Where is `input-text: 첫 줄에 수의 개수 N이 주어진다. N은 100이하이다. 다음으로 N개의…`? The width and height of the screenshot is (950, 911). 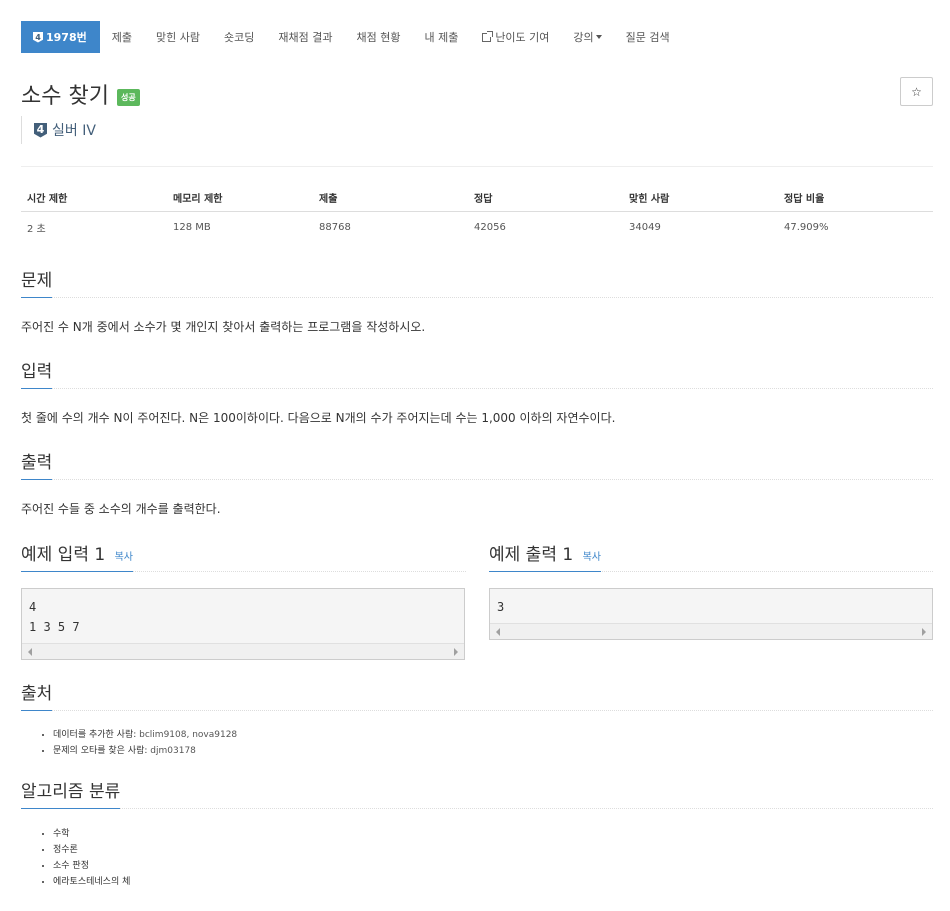 input-text: 첫 줄에 수의 개수 N이 주어진다. N은 100이하이다. 다음으로 N개의… is located at coordinates (318, 418).